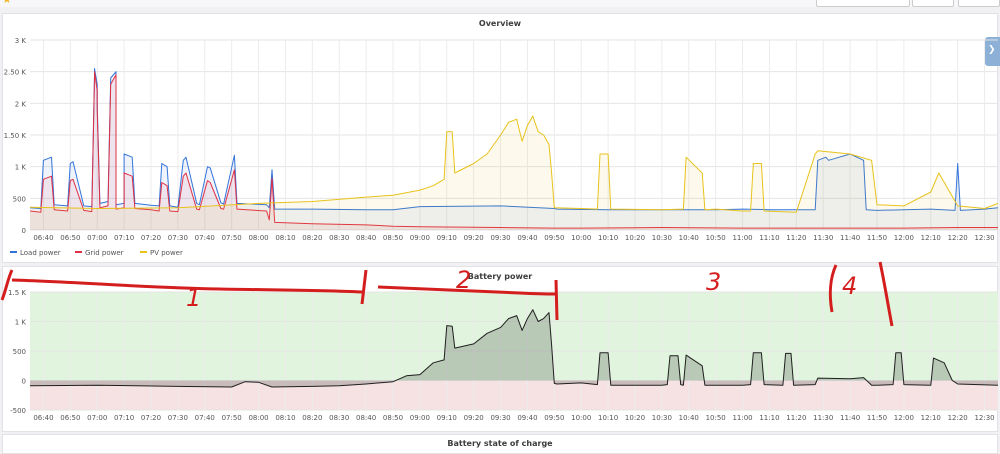 The width and height of the screenshot is (1000, 454). I want to click on y-tick-label: 1.50 K, so click(15, 136).